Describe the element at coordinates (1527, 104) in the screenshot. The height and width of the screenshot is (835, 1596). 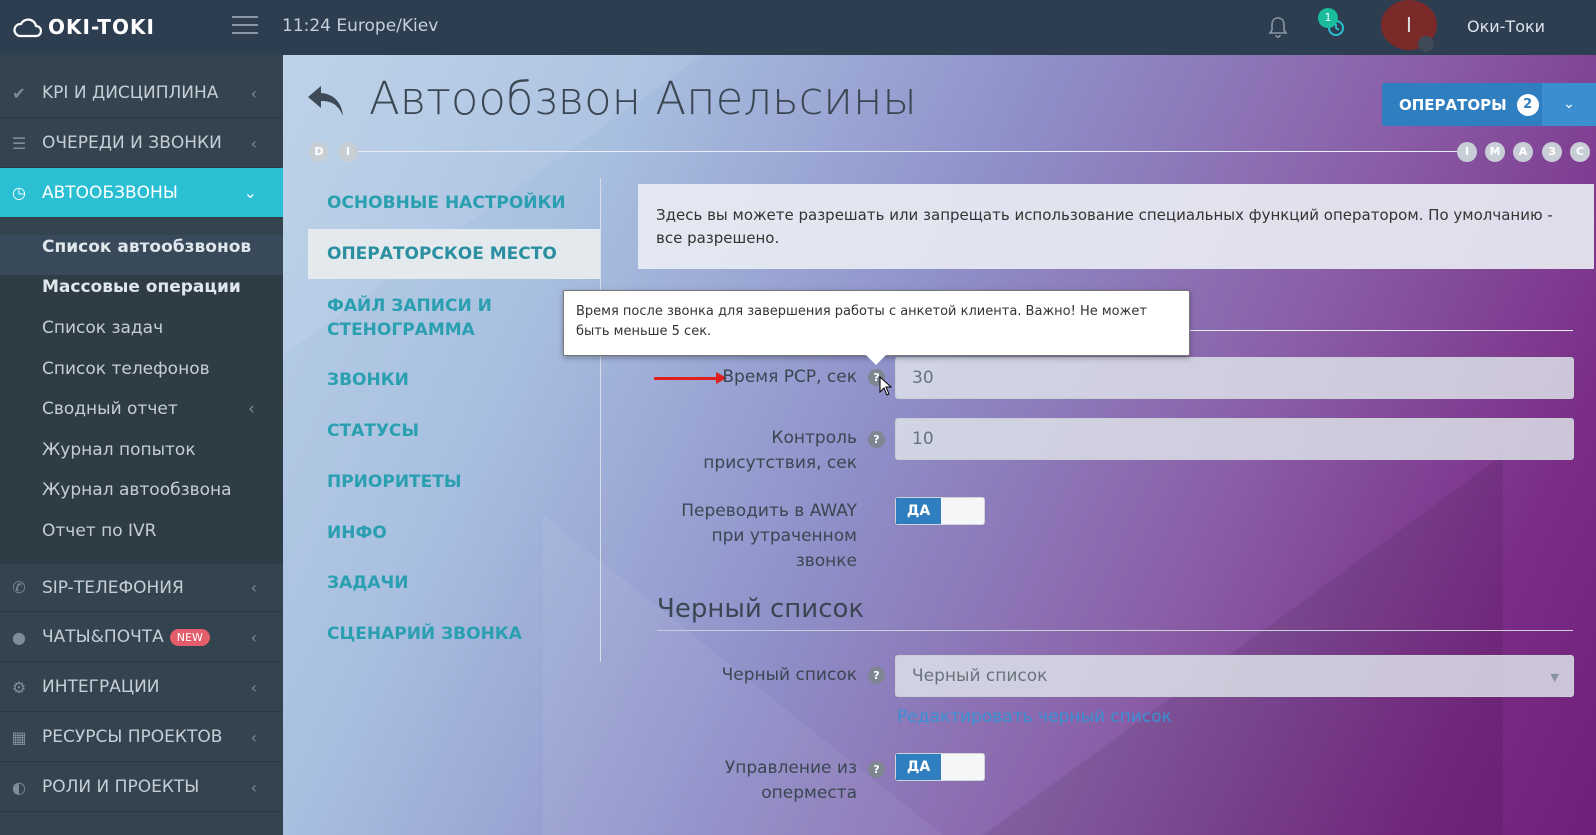
I see `operators-count: 2` at that location.